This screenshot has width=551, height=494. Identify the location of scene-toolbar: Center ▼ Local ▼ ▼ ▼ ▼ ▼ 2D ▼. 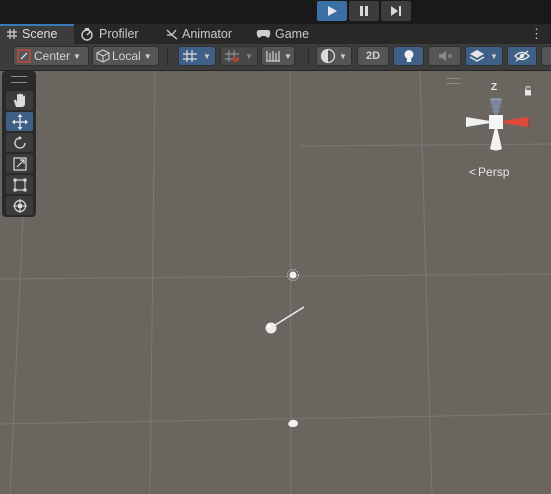
(275, 57).